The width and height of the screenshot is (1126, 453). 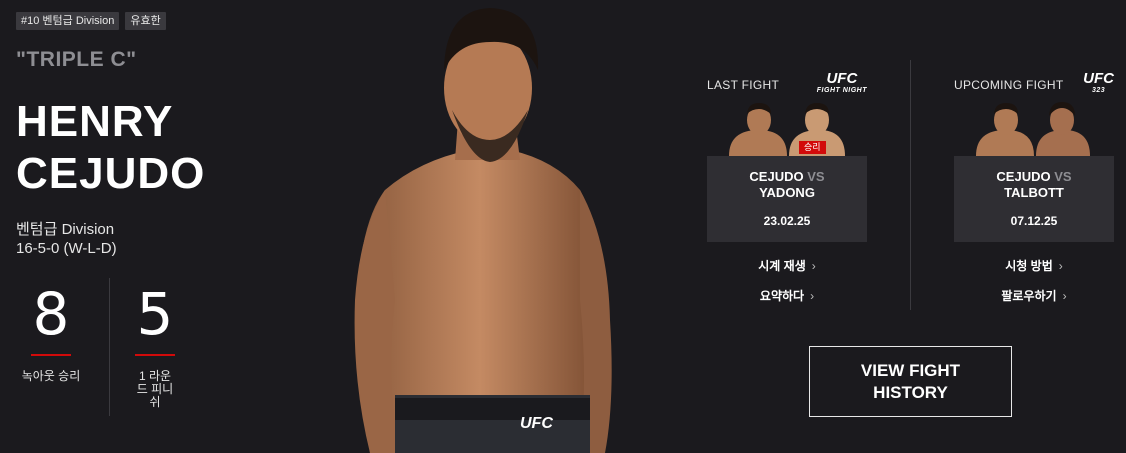 I want to click on view-fight-history-button: VIEW FIGHT HISTORY, so click(x=910, y=381).